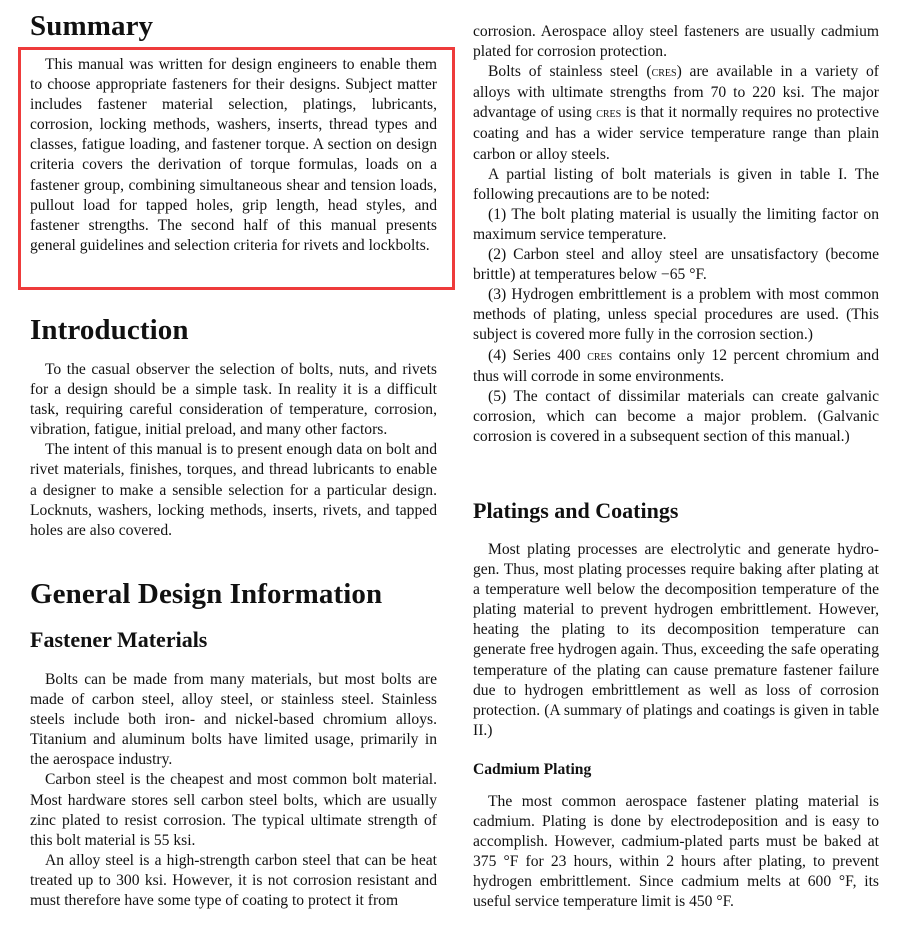 The height and width of the screenshot is (928, 907). I want to click on platings-heading: Platings and Coatings, so click(576, 510).